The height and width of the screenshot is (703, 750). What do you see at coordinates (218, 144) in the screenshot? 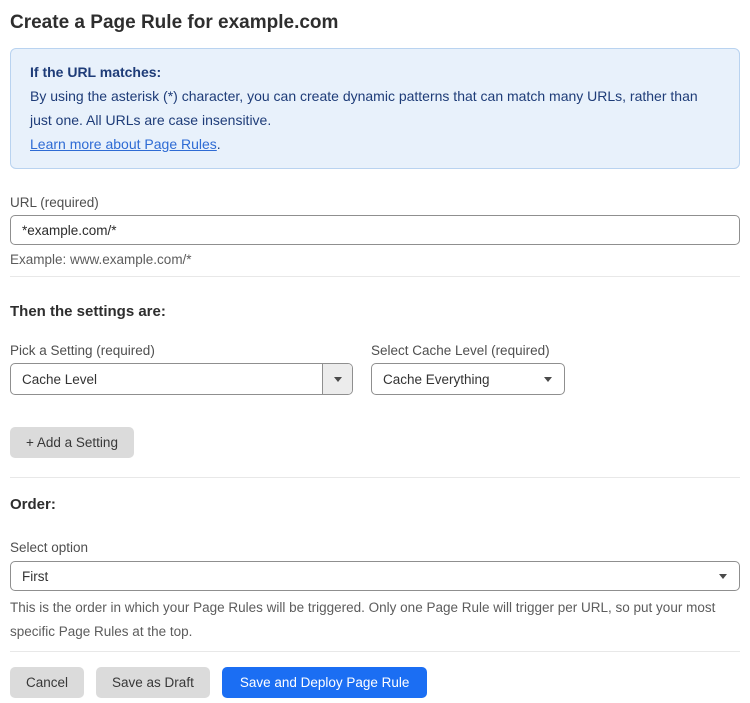
I see `link-suffix: .` at bounding box center [218, 144].